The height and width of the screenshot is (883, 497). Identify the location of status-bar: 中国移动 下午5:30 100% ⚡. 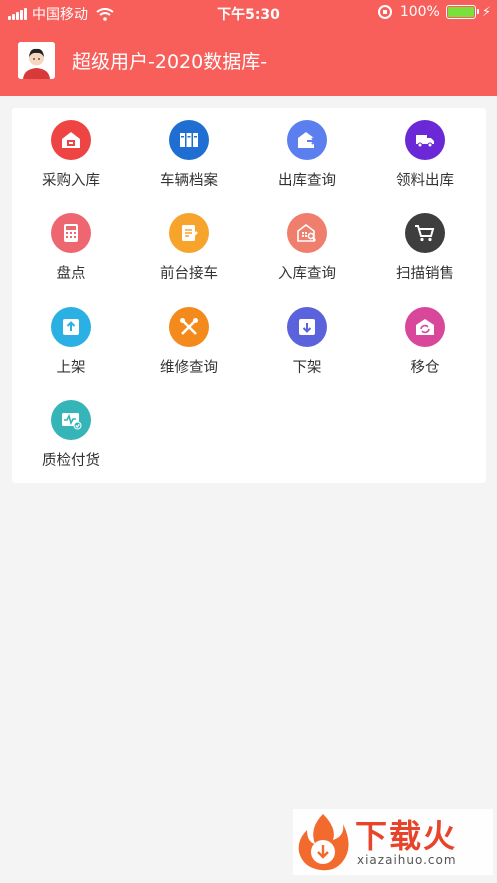
(248, 13).